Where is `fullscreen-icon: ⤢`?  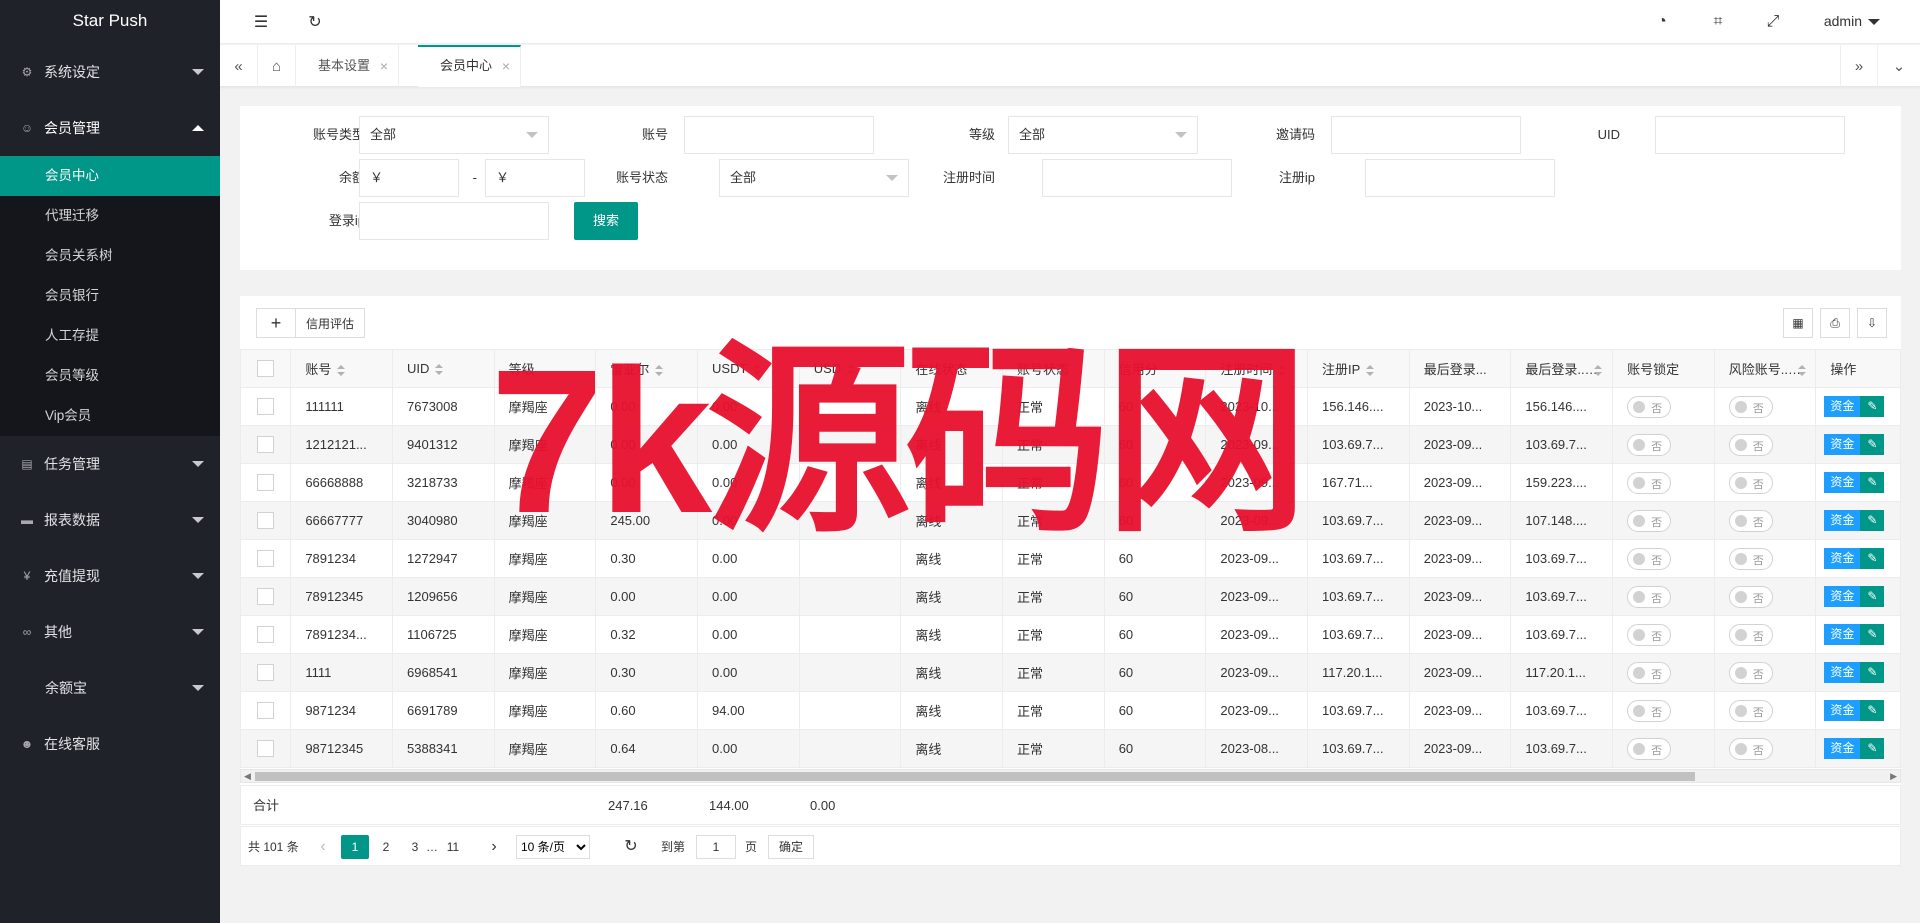
fullscreen-icon: ⤢ is located at coordinates (1773, 22).